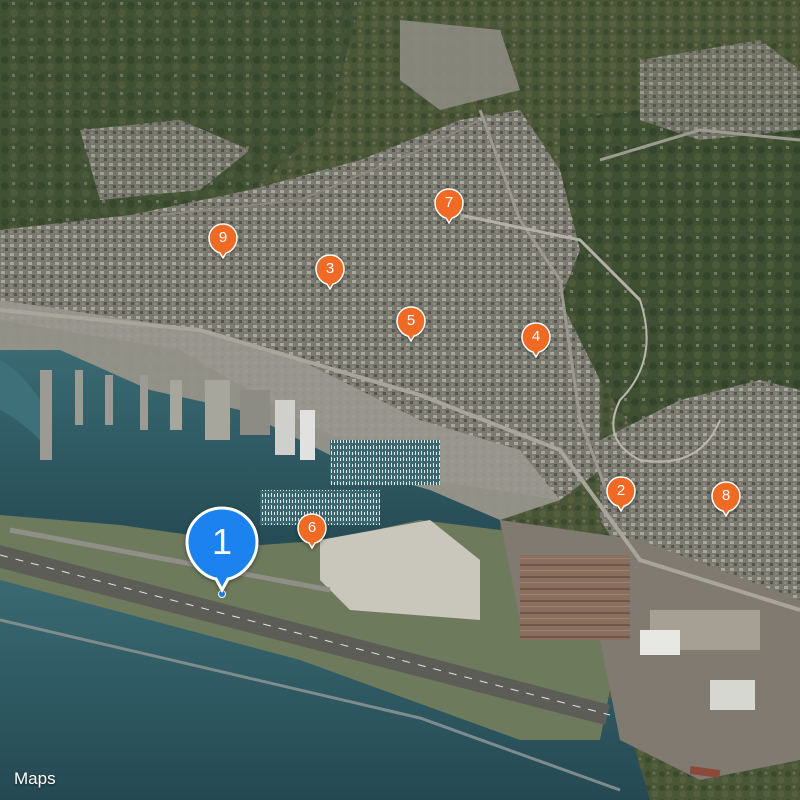 Image resolution: width=800 pixels, height=800 pixels. I want to click on map-pin-3: 3, so click(330, 272).